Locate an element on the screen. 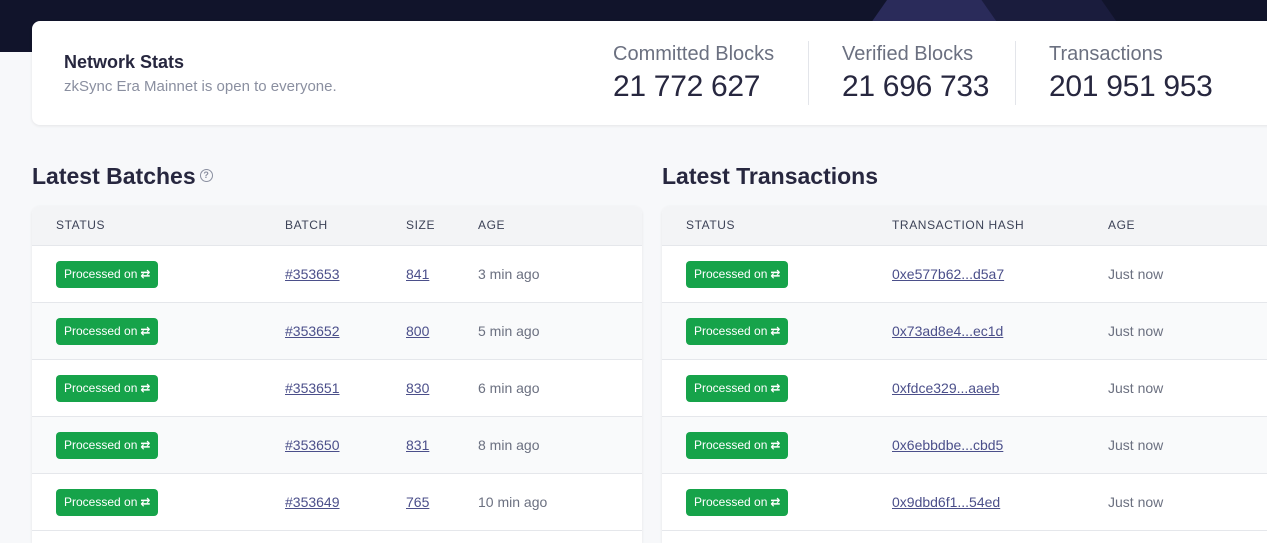  transaction-hash-link: 0x73ad8e4...ec1d is located at coordinates (947, 331).